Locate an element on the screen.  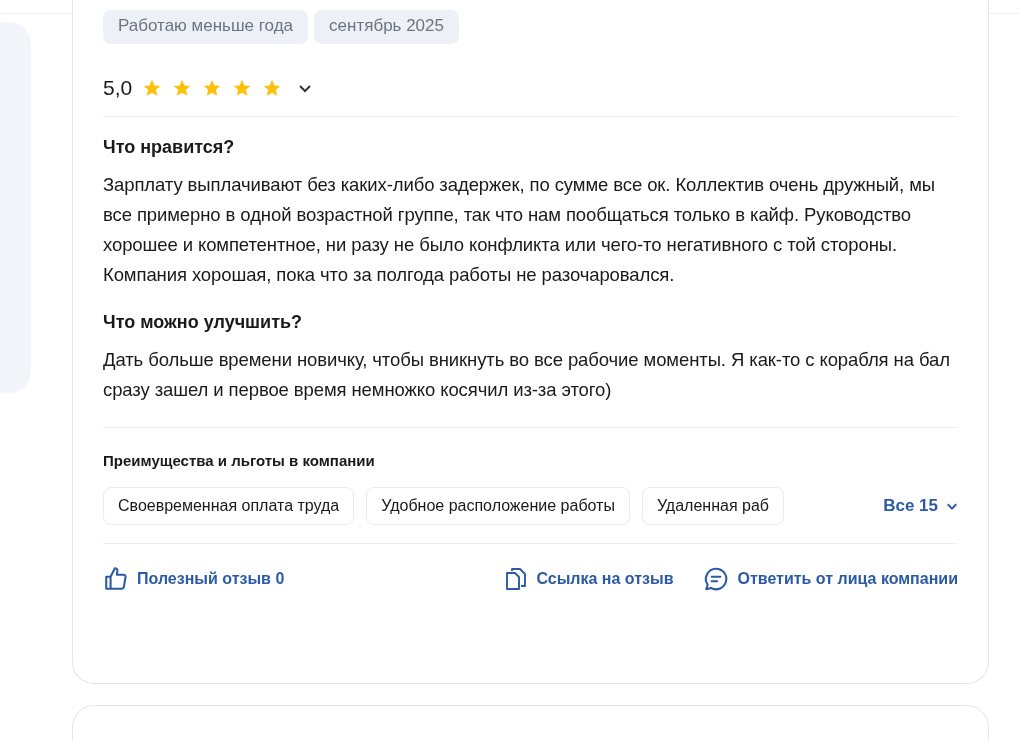
thumbs-up-icon is located at coordinates (116, 579).